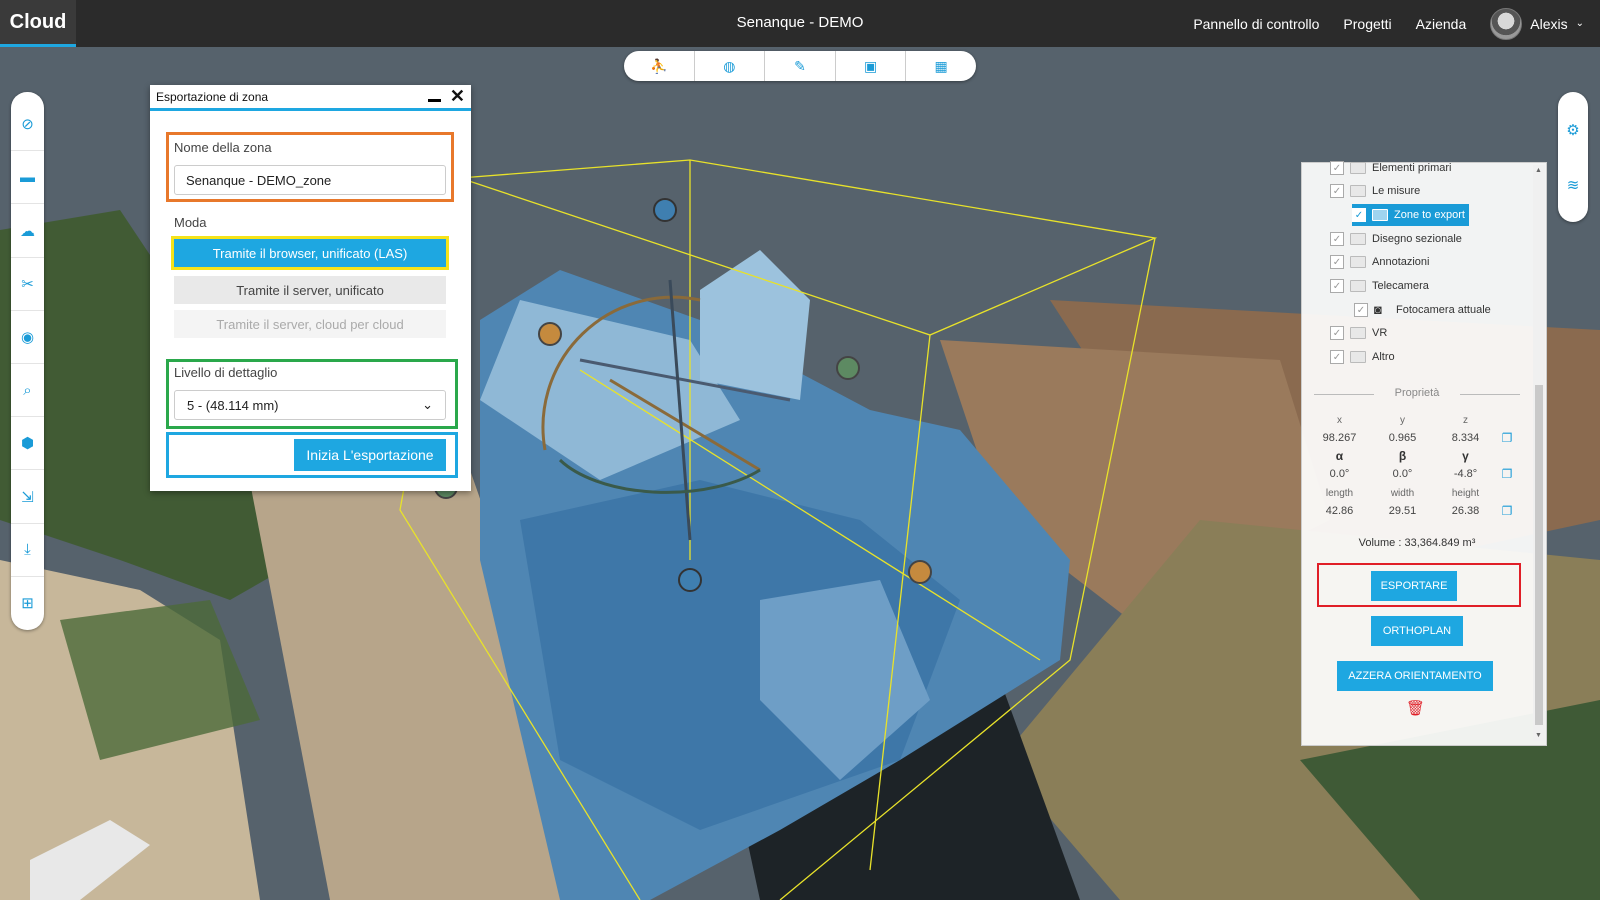 This screenshot has width=1600, height=900. What do you see at coordinates (1256, 24) in the screenshot?
I see `nav-dashboard: Pannello di controllo` at bounding box center [1256, 24].